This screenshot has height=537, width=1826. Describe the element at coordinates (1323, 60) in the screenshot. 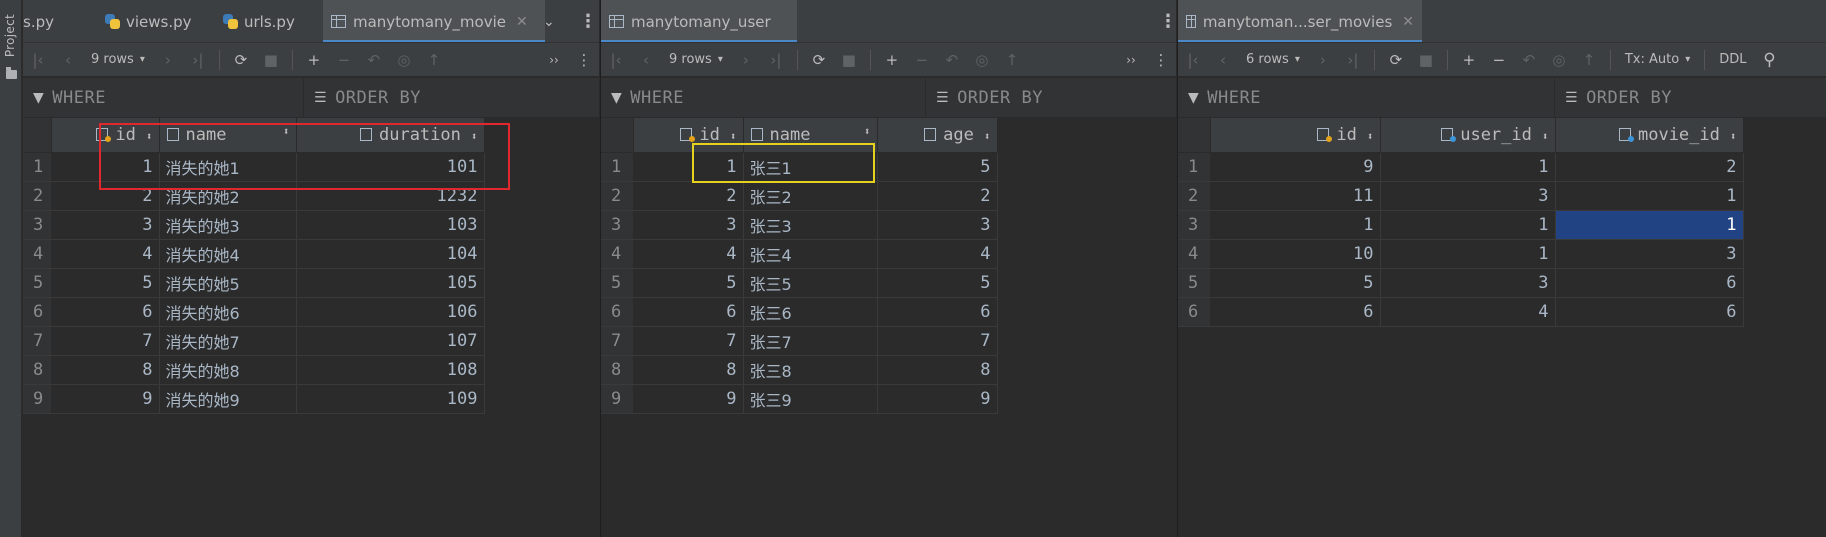

I see `next-page-icon: ›` at that location.